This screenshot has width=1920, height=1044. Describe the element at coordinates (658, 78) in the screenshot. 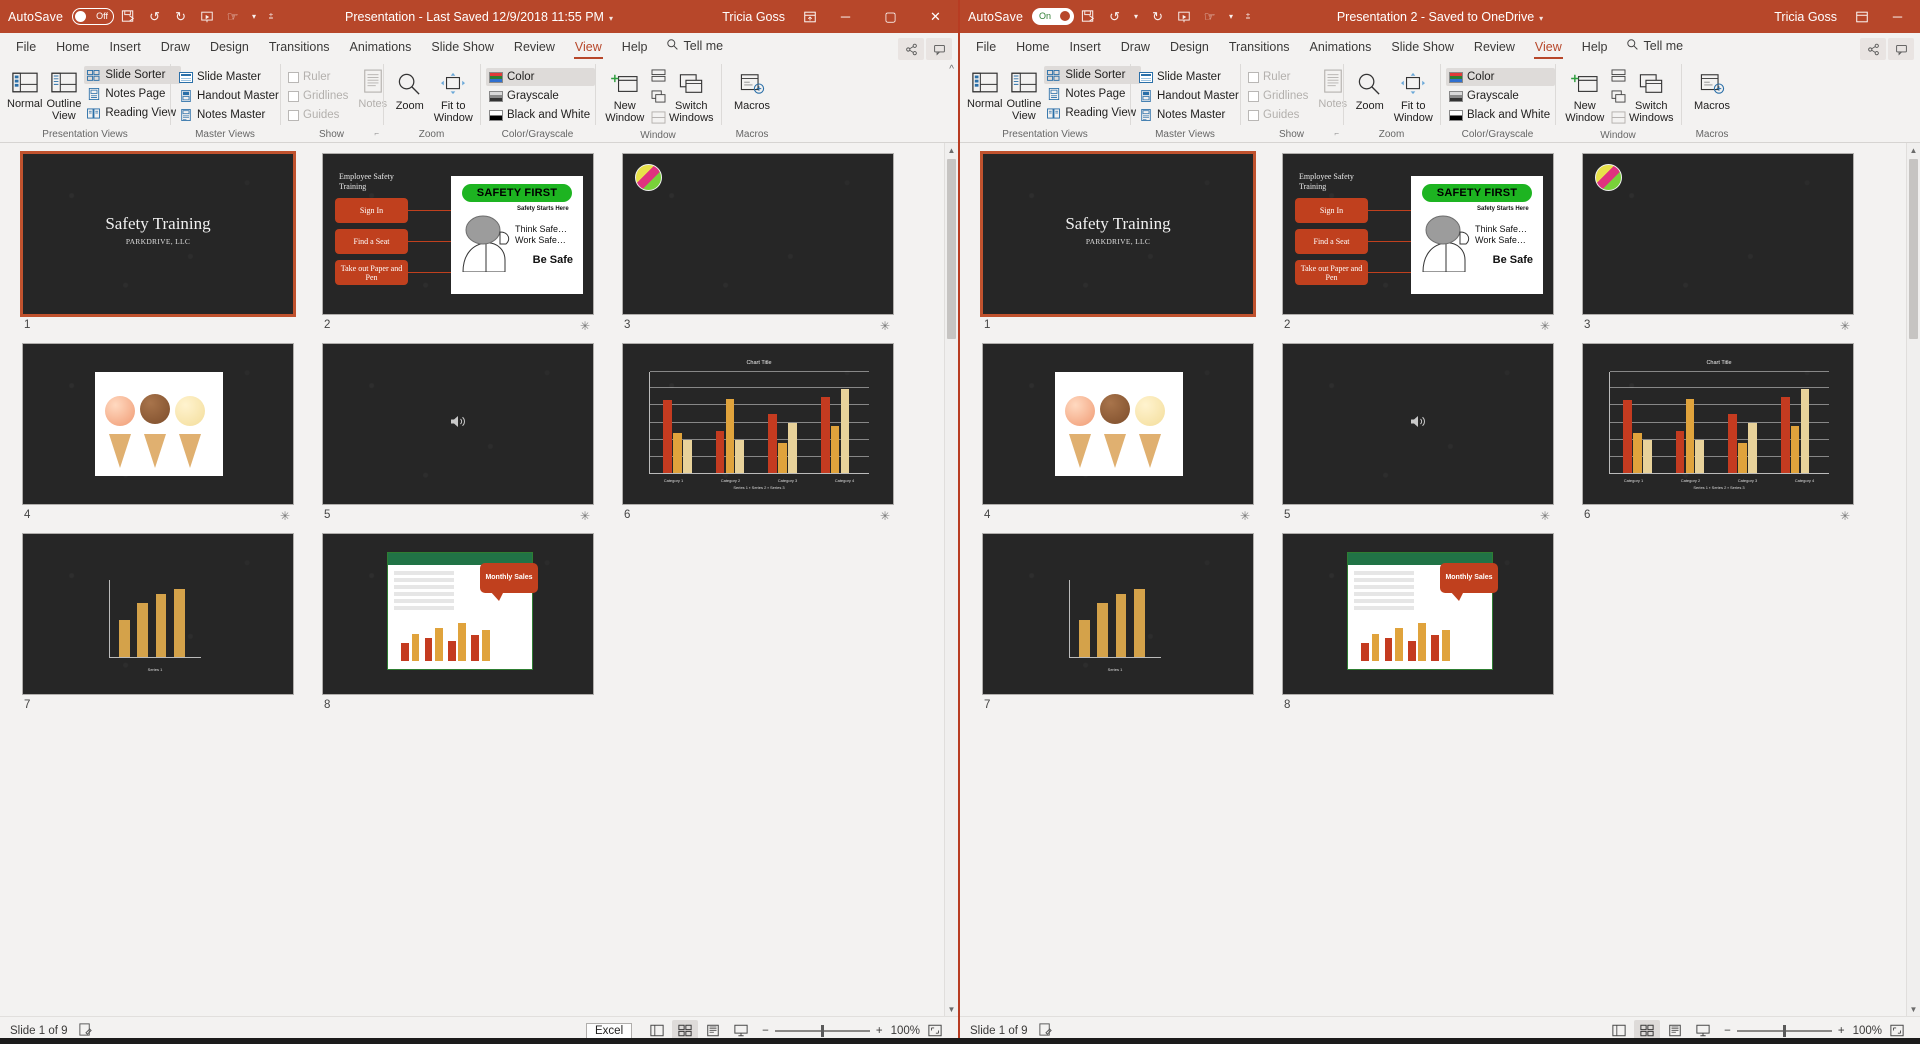

I see `arrange-all-icon` at that location.